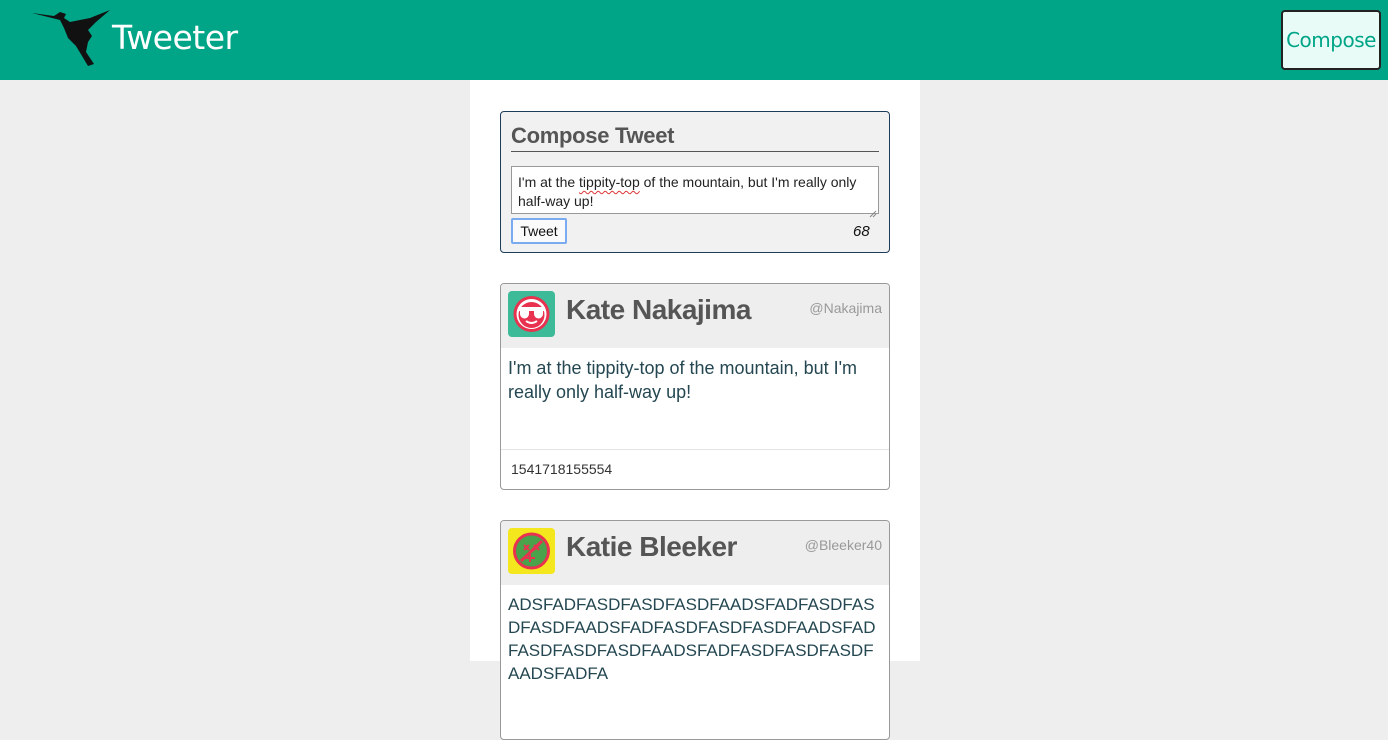 The image size is (1388, 740). I want to click on tweet-author-name: Katie Bleeker, so click(651, 546).